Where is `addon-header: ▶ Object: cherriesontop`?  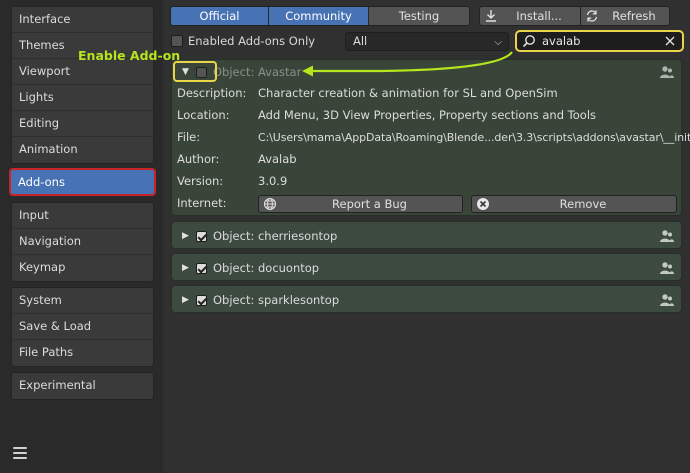 addon-header: ▶ Object: cherriesontop is located at coordinates (426, 236).